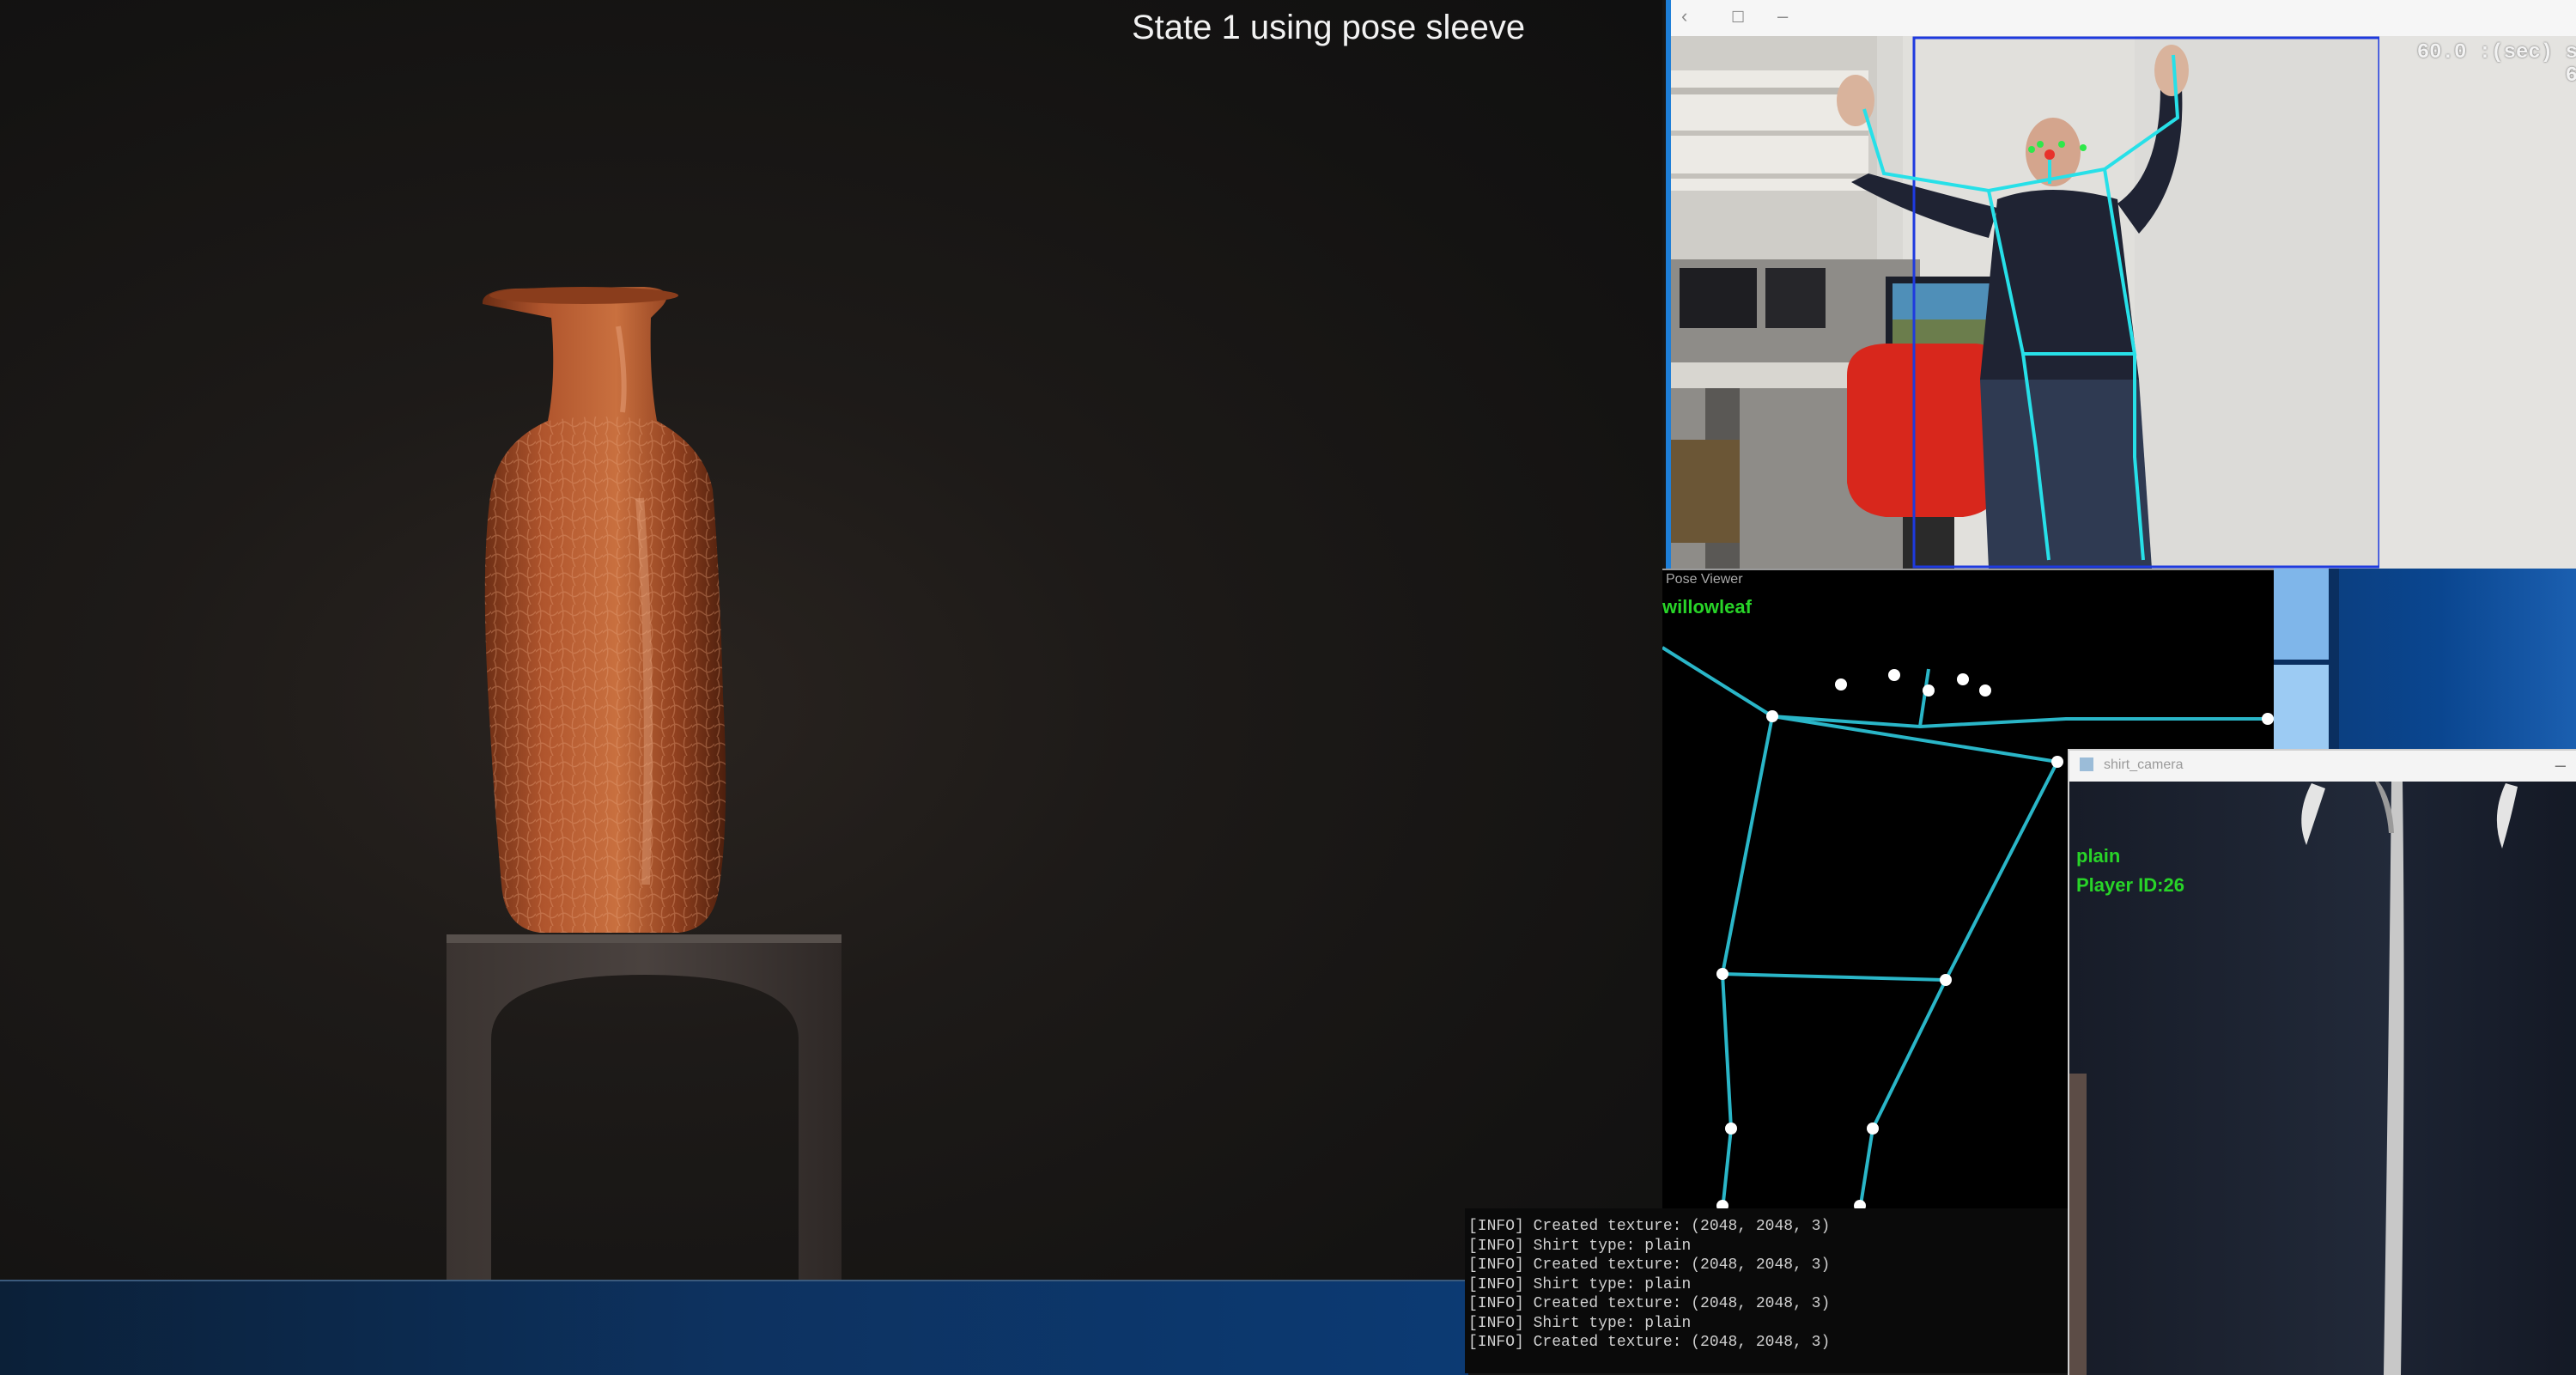 The height and width of the screenshot is (1375, 2576). What do you see at coordinates (644, 783) in the screenshot?
I see `vase-render` at bounding box center [644, 783].